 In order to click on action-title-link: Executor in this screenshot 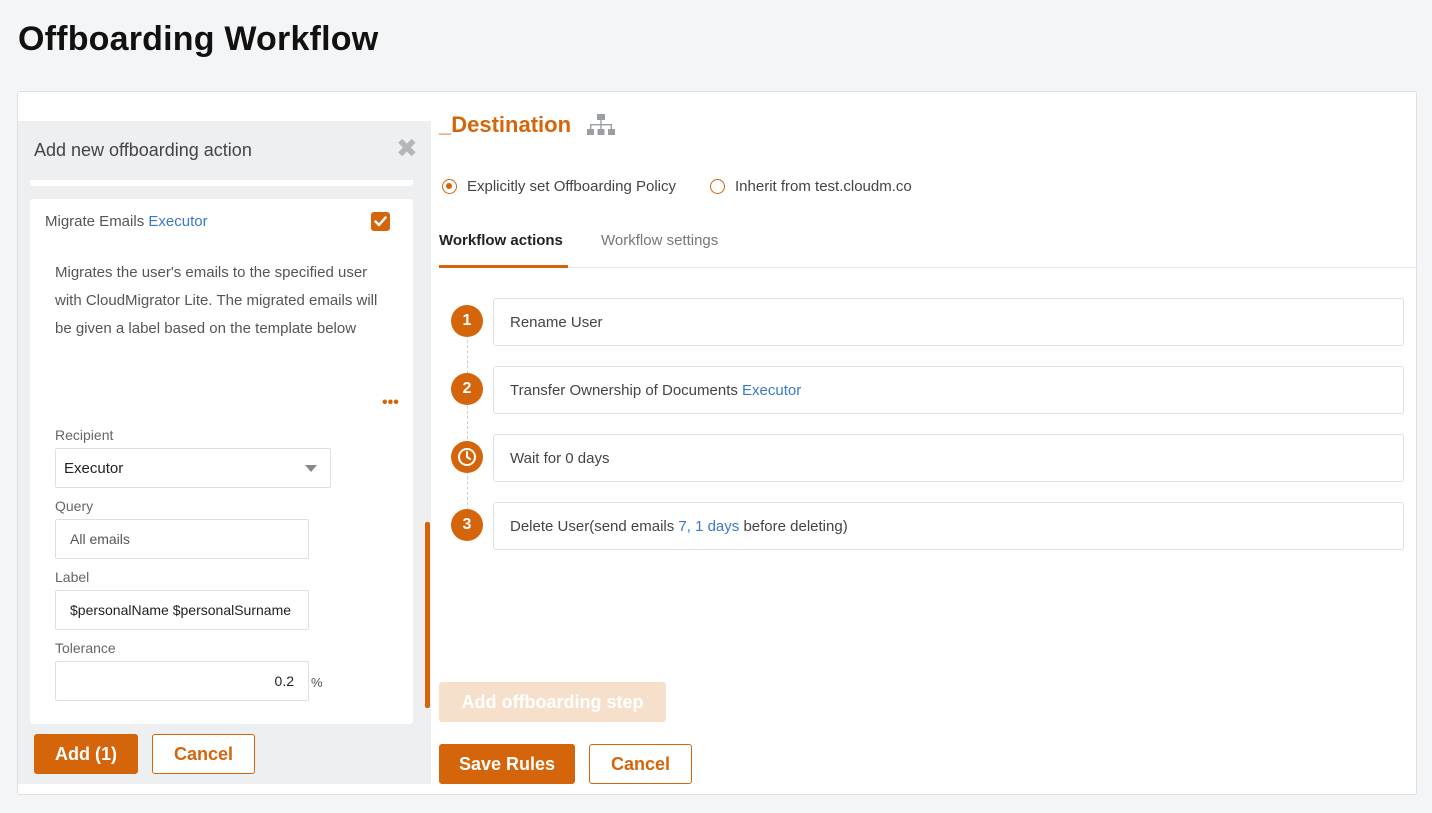, I will do `click(177, 221)`.